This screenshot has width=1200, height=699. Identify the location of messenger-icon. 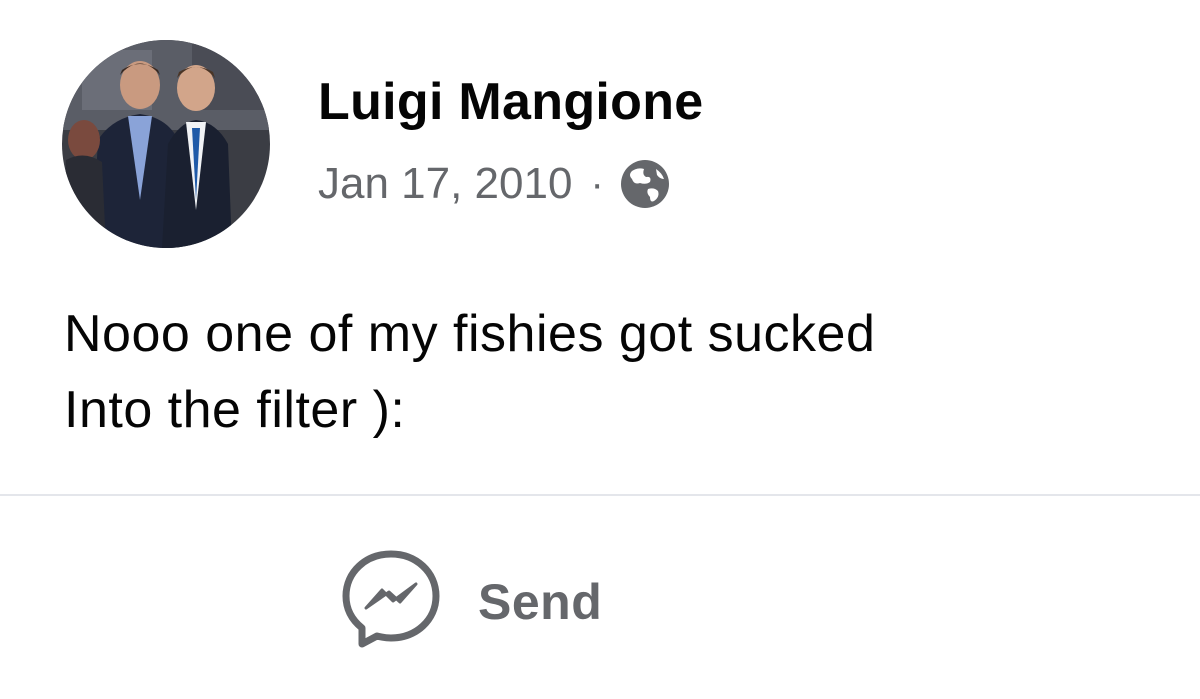
(391, 601).